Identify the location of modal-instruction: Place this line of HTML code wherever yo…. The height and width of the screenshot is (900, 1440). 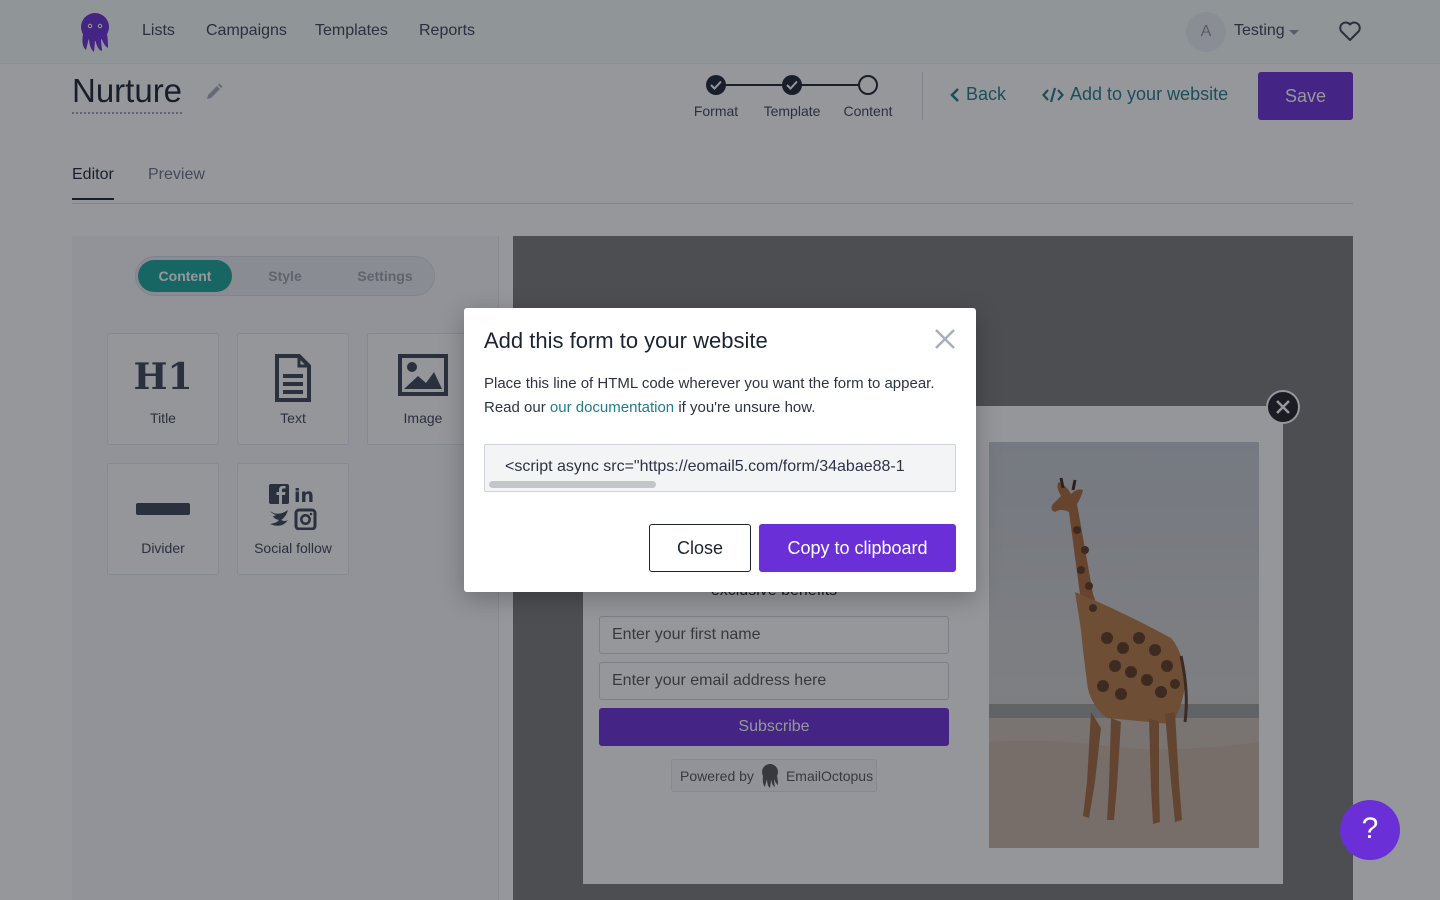
(709, 383).